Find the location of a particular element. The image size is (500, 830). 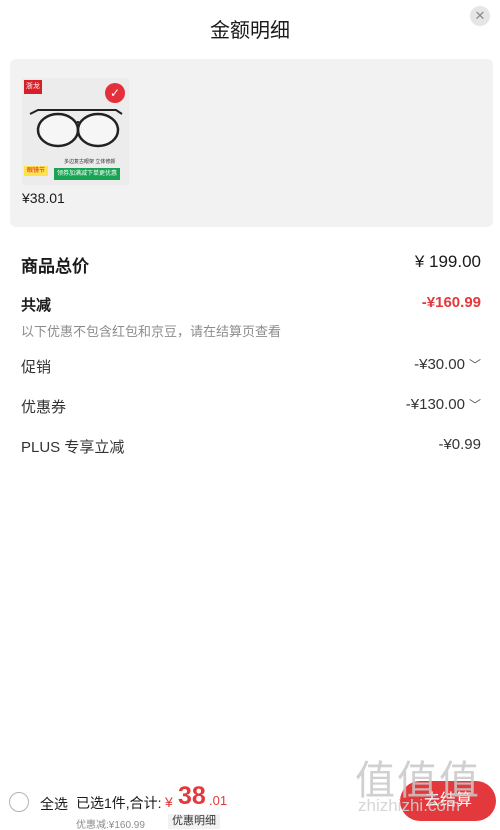

coupon-value-wrap: -¥130.00 ﹀ is located at coordinates (443, 404).